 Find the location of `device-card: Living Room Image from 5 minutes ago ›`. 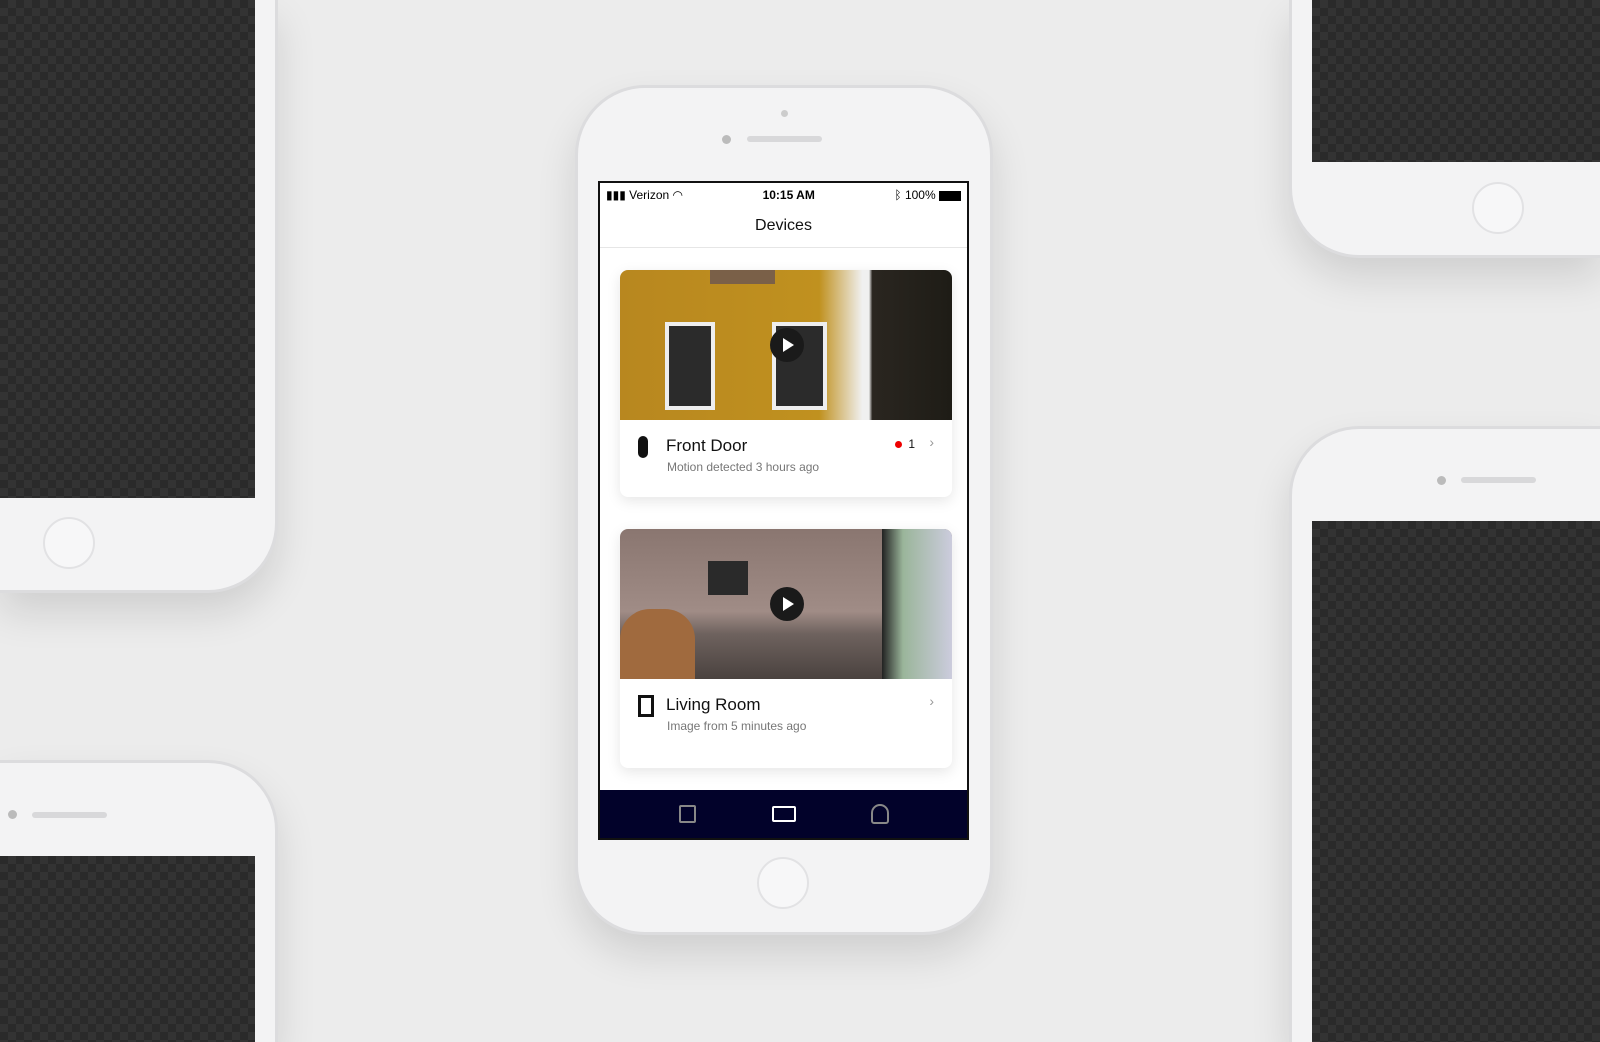

device-card: Living Room Image from 5 minutes ago › is located at coordinates (786, 648).